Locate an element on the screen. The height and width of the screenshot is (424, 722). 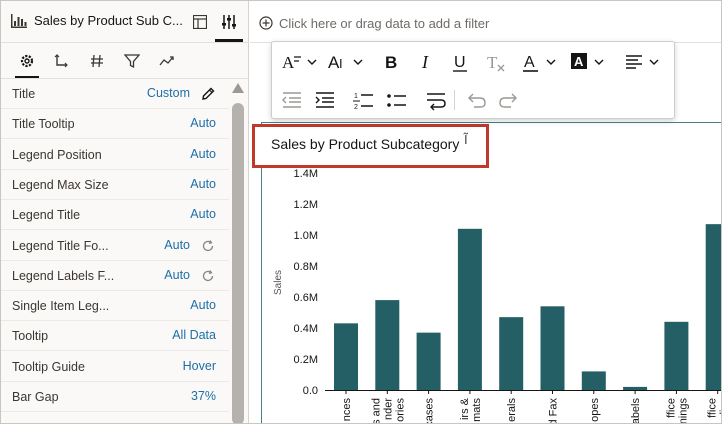
bullet-list-button is located at coordinates (397, 100).